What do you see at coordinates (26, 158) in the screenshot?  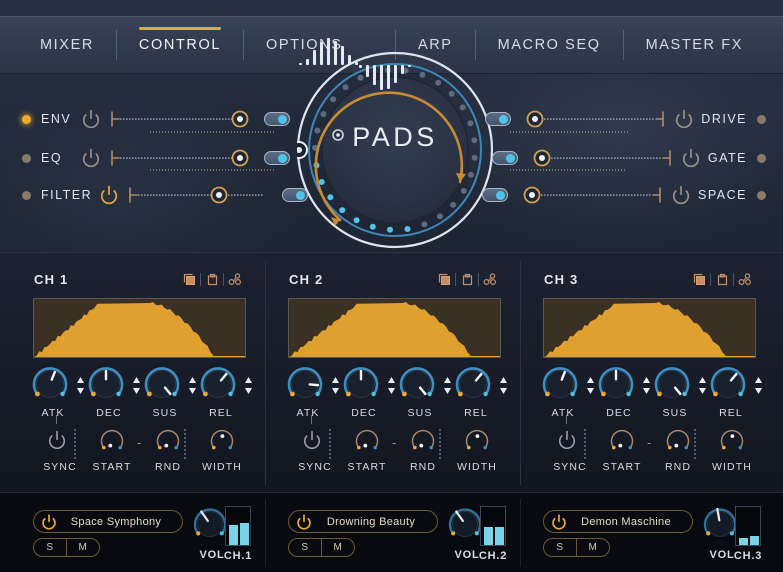 I see `led-indicator-eq` at bounding box center [26, 158].